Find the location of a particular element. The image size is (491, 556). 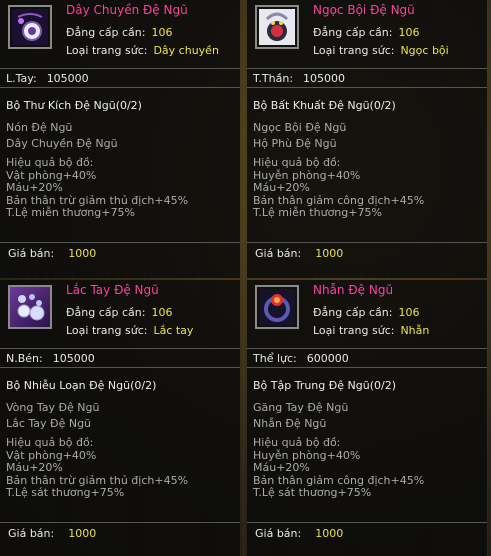

set-piece: Dây Chuyền Đệ Ngũ is located at coordinates (62, 143).